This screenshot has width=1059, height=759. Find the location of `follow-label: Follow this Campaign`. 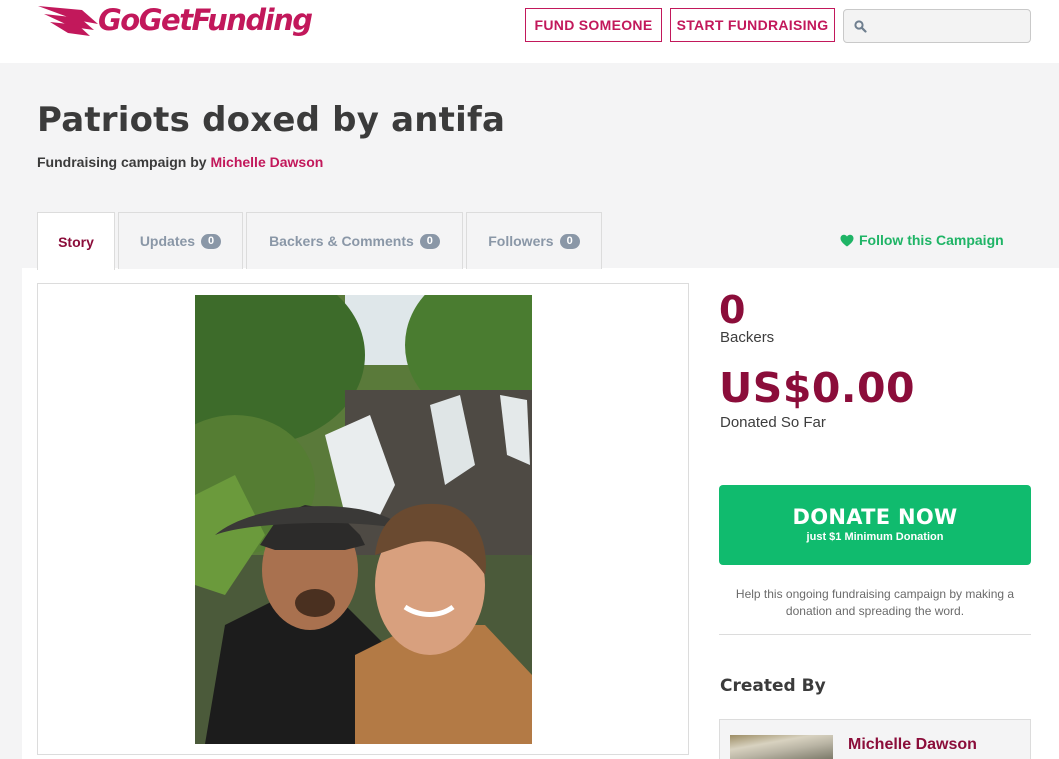

follow-label: Follow this Campaign is located at coordinates (931, 240).